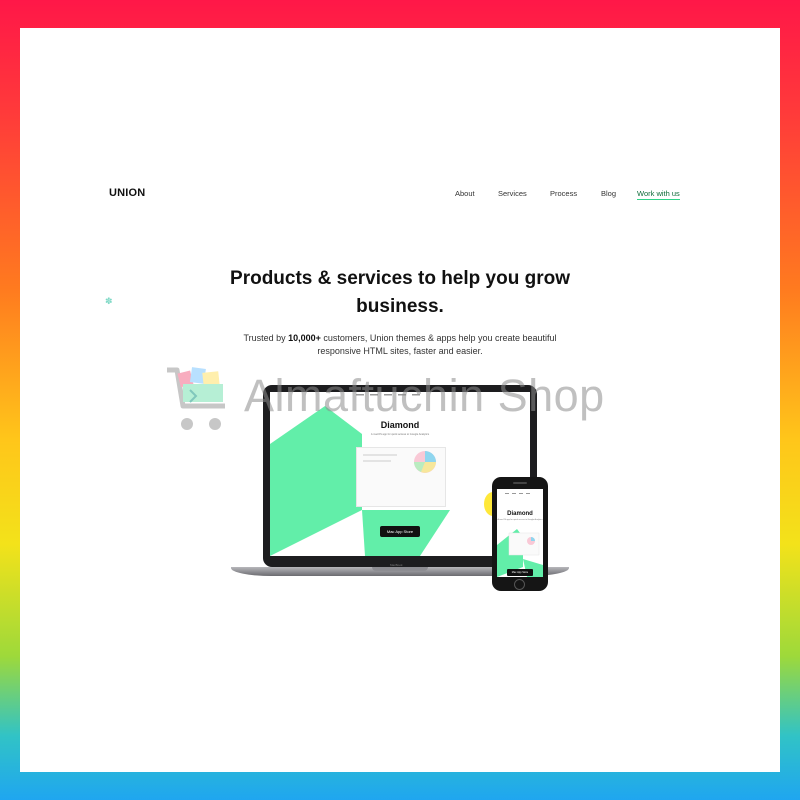 Image resolution: width=800 pixels, height=800 pixels. What do you see at coordinates (424, 395) in the screenshot?
I see `watermark-text: Almaftuchin Shop` at bounding box center [424, 395].